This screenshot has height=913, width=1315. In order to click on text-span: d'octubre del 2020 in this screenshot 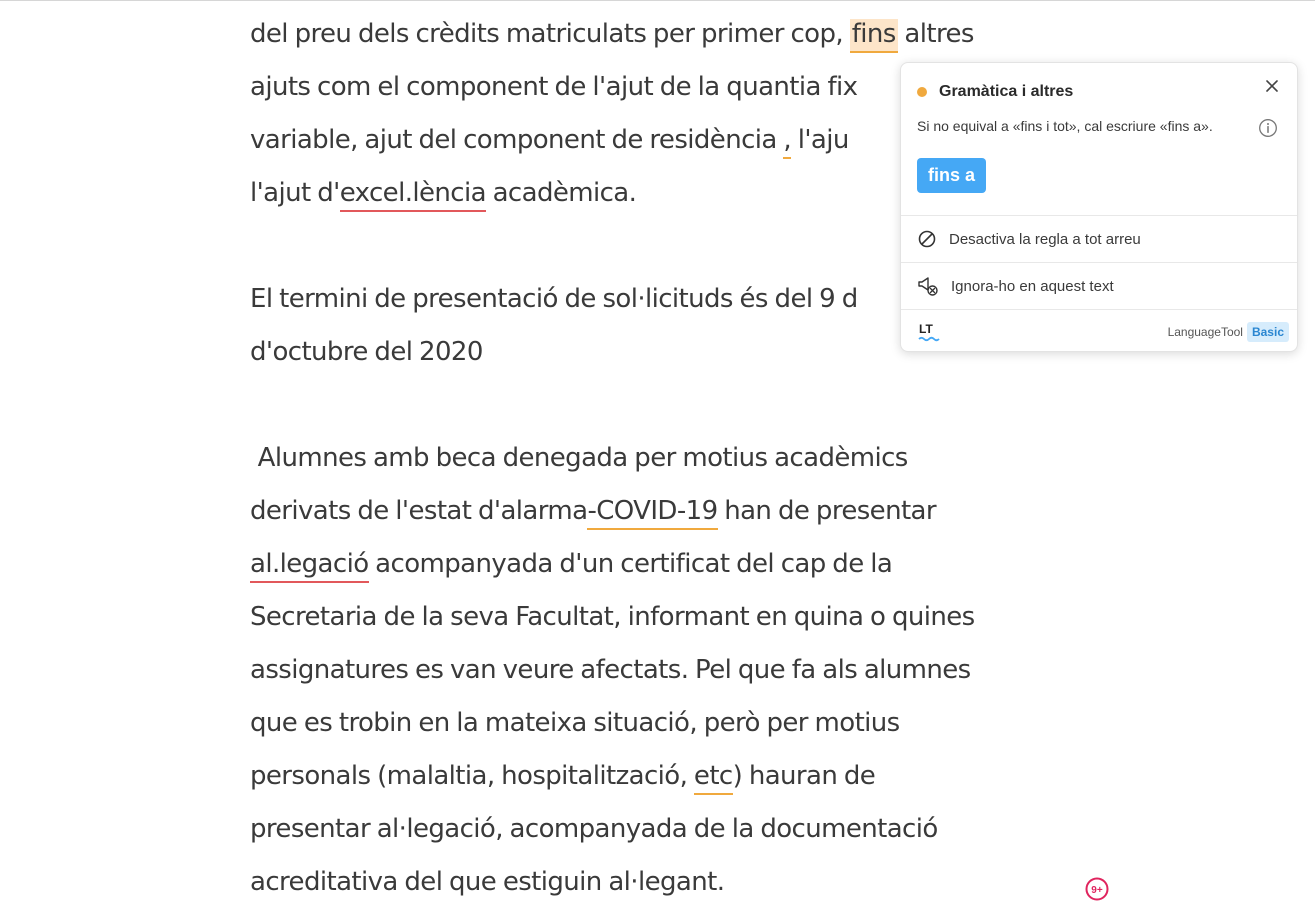, I will do `click(366, 352)`.